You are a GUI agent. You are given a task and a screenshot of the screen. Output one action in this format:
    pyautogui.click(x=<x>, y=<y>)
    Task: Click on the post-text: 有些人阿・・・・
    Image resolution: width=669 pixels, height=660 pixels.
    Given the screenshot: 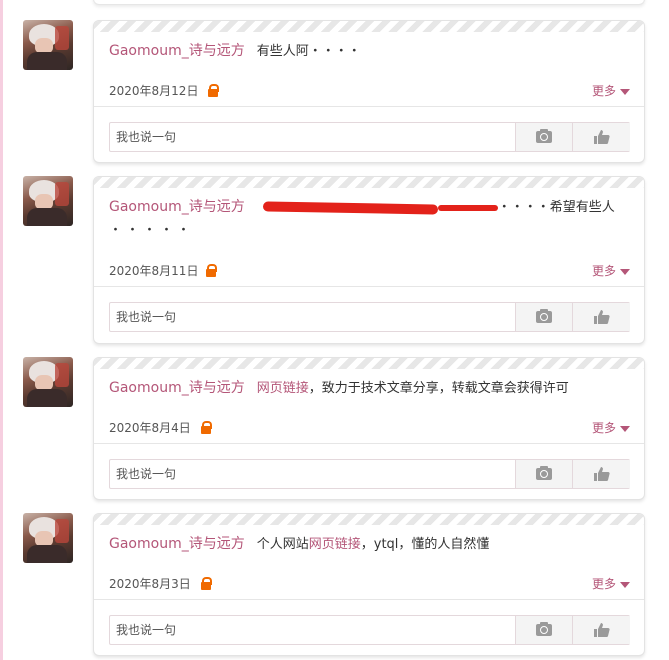 What is the action you would take?
    pyautogui.click(x=308, y=51)
    